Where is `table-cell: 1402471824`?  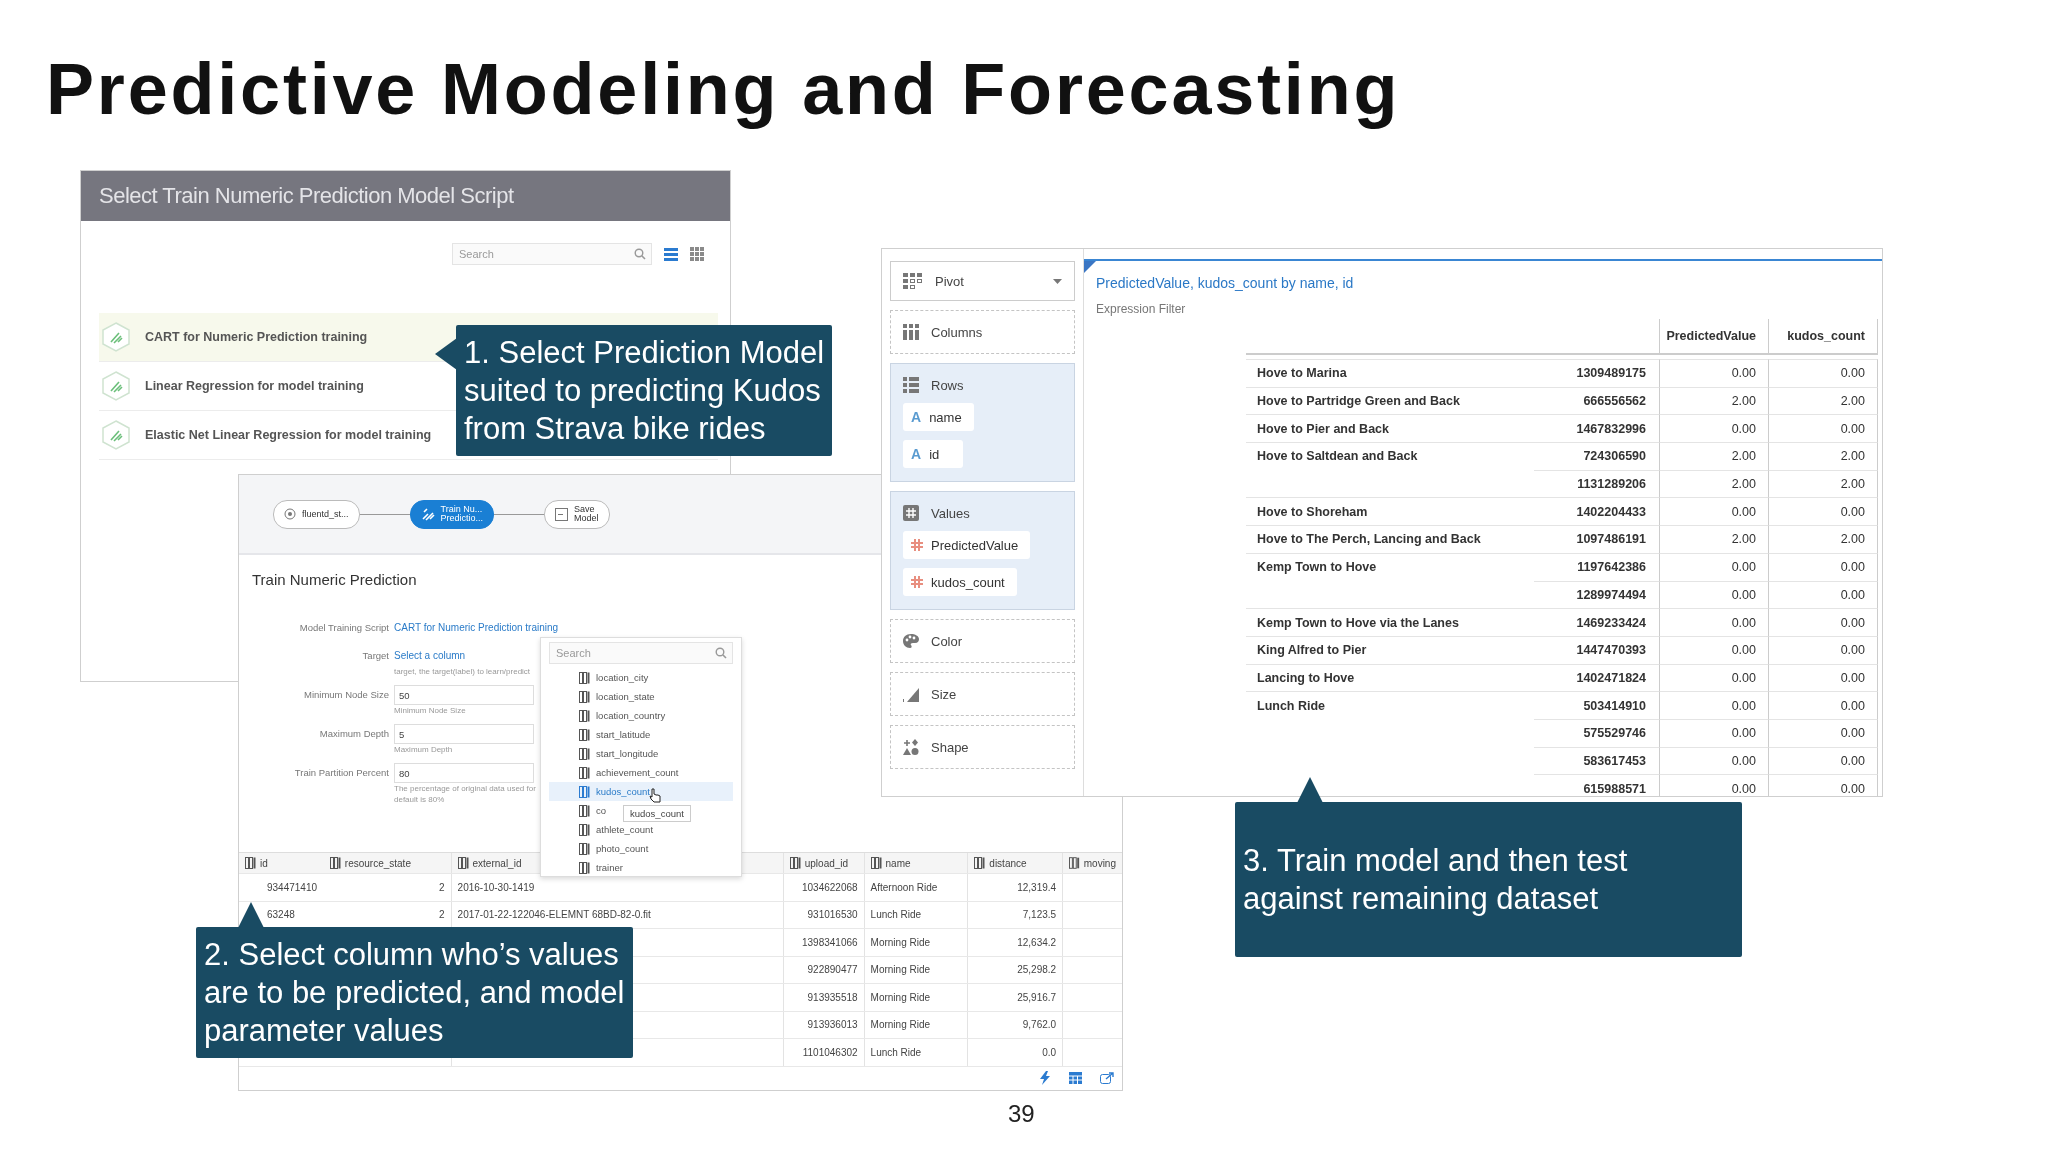
table-cell: 1402471824 is located at coordinates (1611, 677).